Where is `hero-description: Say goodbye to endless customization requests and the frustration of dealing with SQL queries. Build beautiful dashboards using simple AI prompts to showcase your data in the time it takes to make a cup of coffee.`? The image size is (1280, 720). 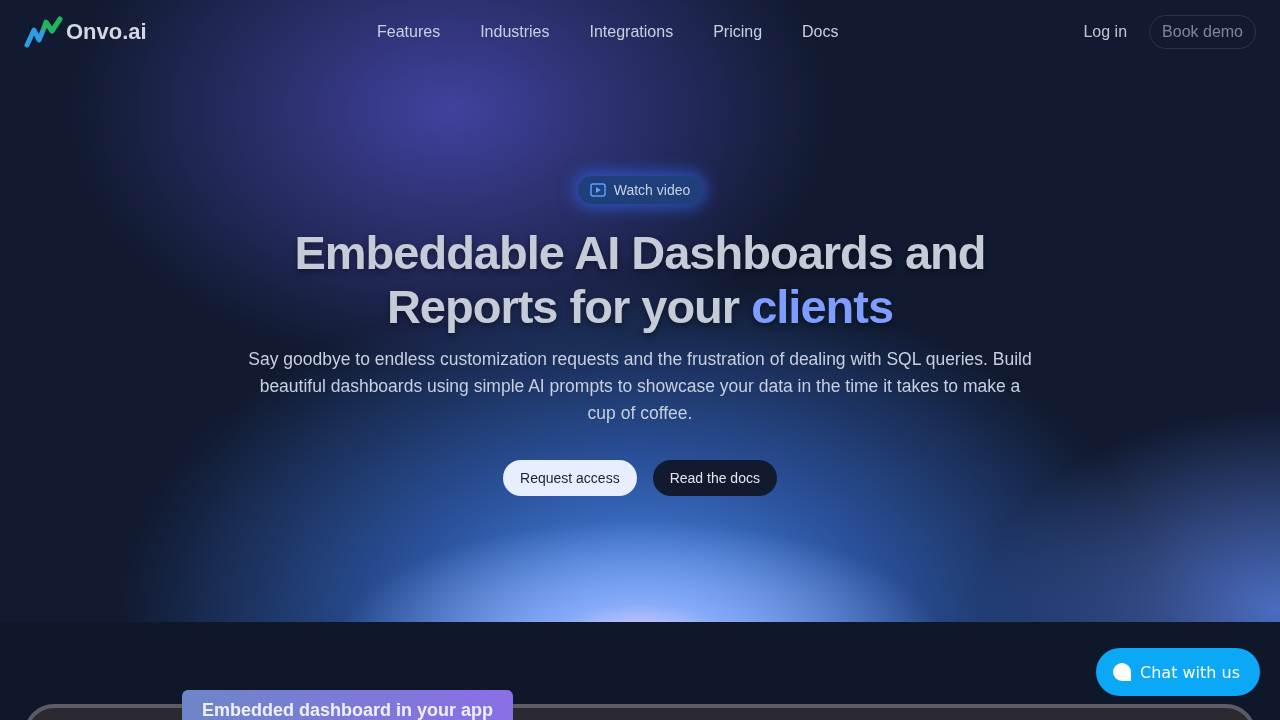 hero-description: Say goodbye to endless customization requests and the frustration of dealing with SQL queries. Build beautiful dashboards using simple AI prompts to showcase your data in the time it takes to make a cup of coffee. is located at coordinates (640, 386).